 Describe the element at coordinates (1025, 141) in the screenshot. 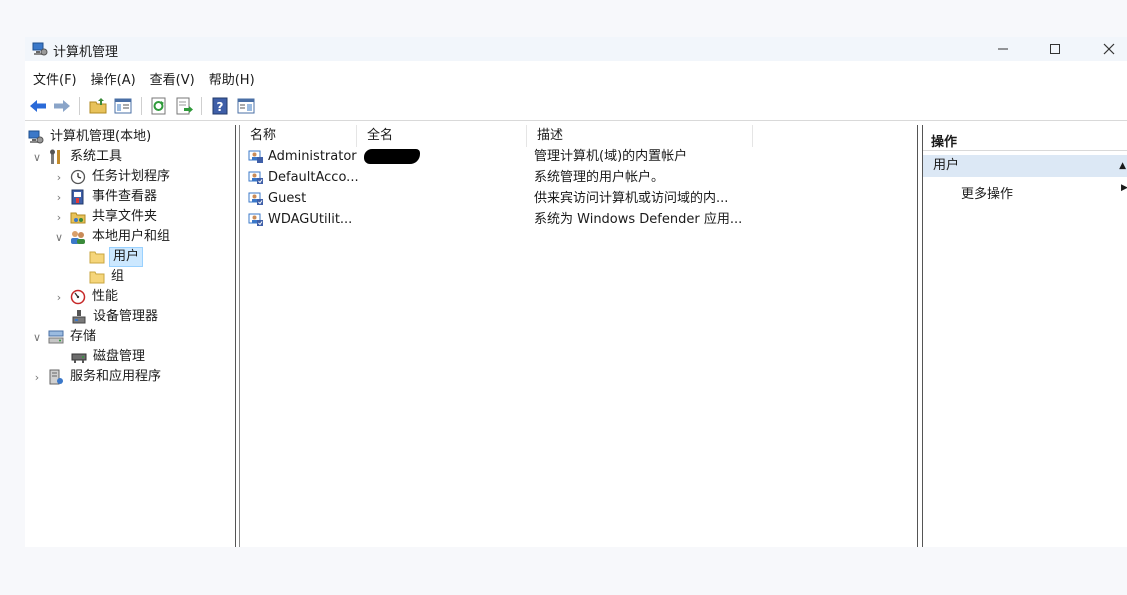

I see `actions-header: 操作` at that location.